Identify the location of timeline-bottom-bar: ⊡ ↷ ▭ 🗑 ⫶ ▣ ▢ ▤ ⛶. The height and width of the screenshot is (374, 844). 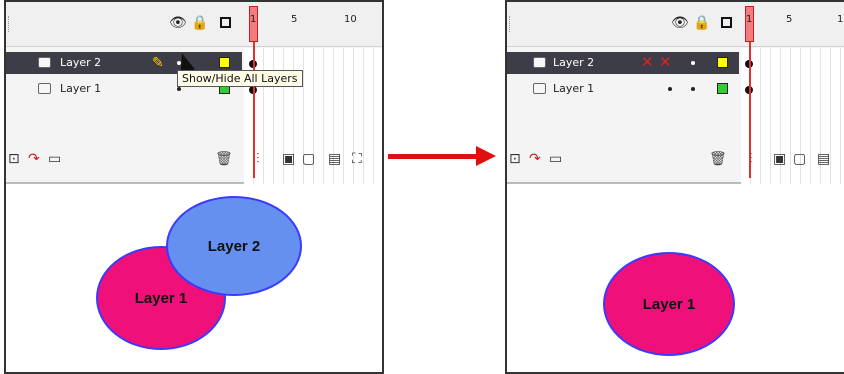
(194, 160).